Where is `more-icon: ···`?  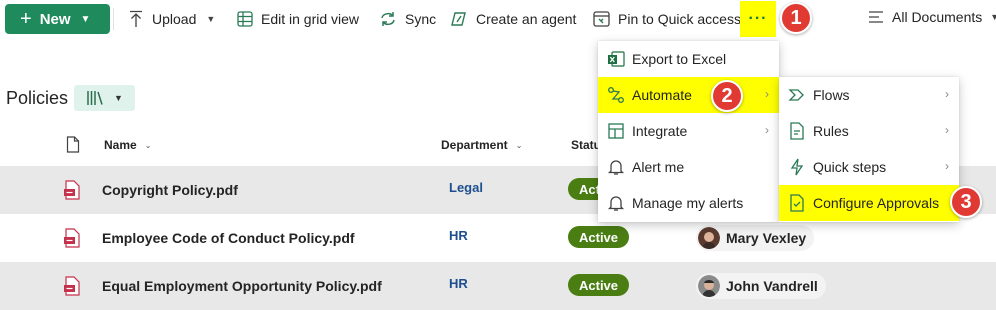
more-icon: ··· is located at coordinates (758, 18).